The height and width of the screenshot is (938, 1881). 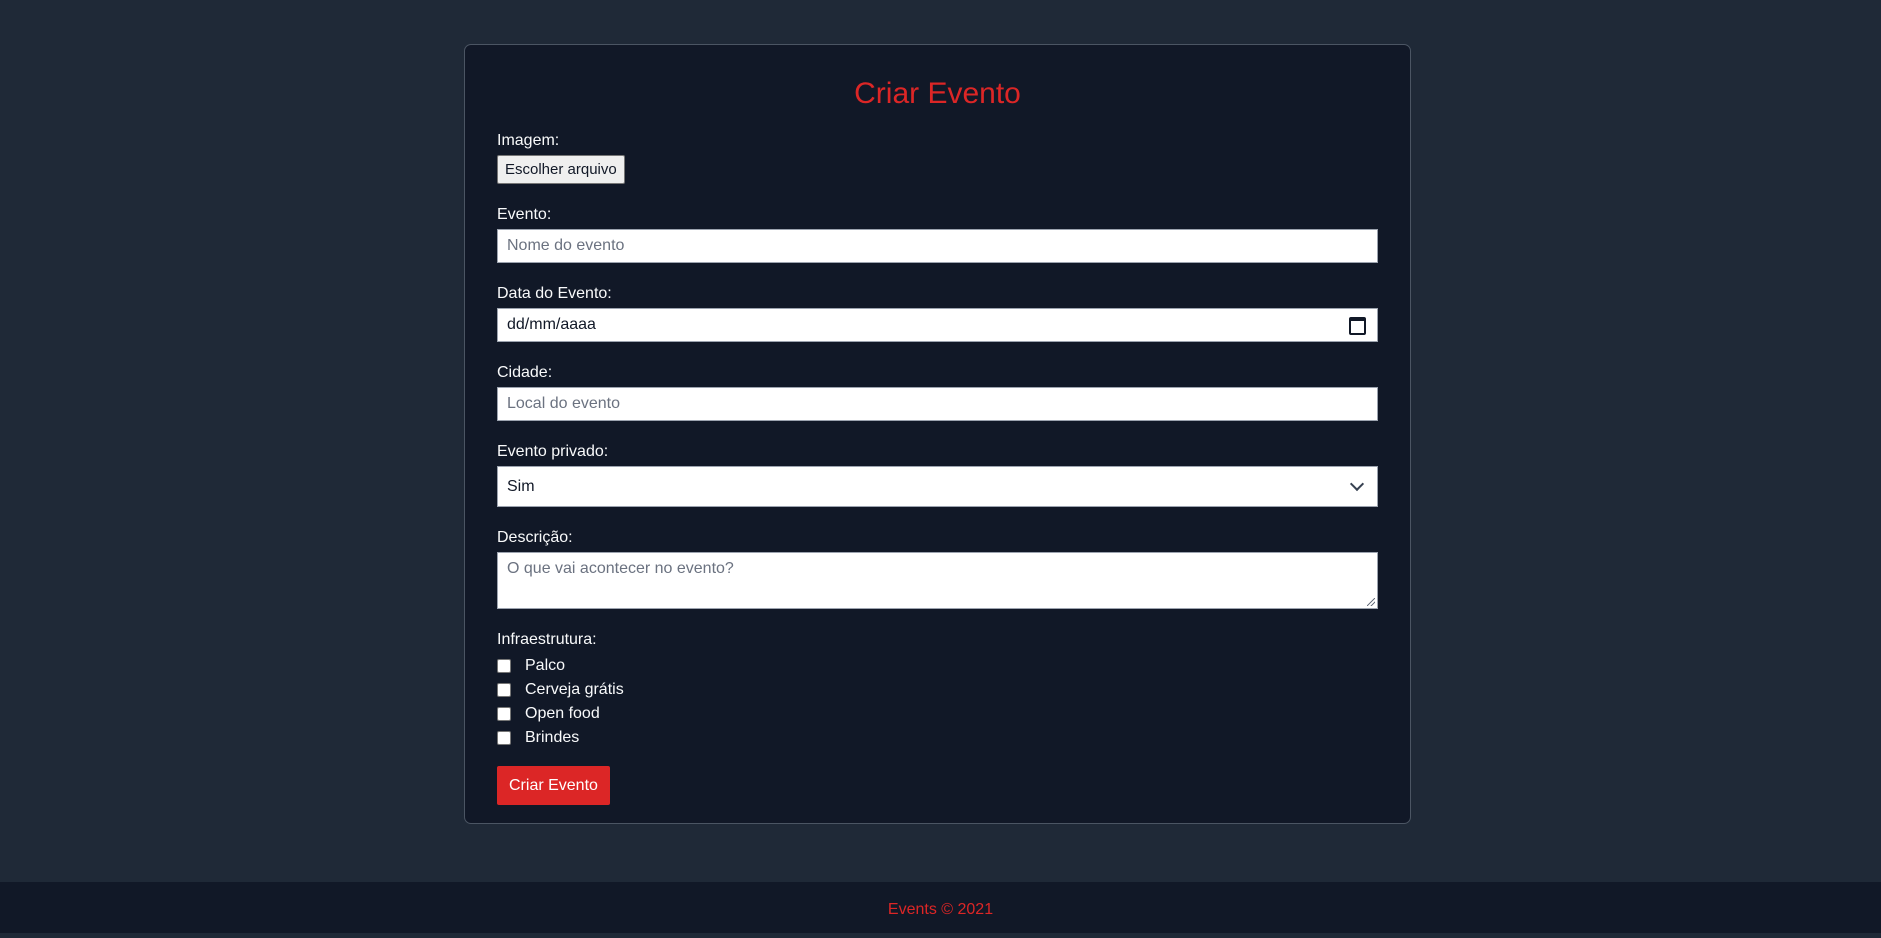 I want to click on footer-text: Events © 2021, so click(x=940, y=909).